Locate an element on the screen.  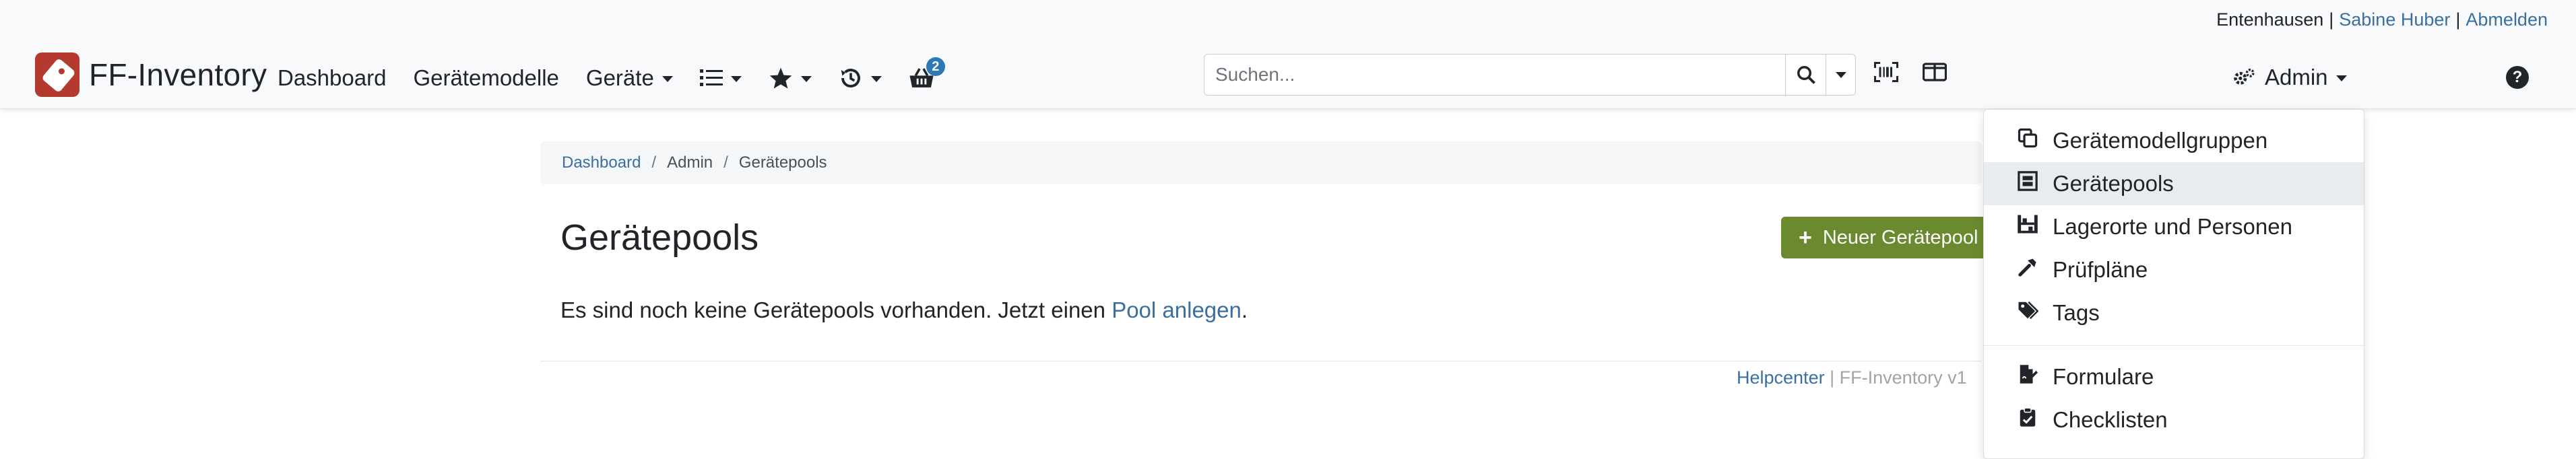
brand-name: FF-Inventory is located at coordinates (178, 74).